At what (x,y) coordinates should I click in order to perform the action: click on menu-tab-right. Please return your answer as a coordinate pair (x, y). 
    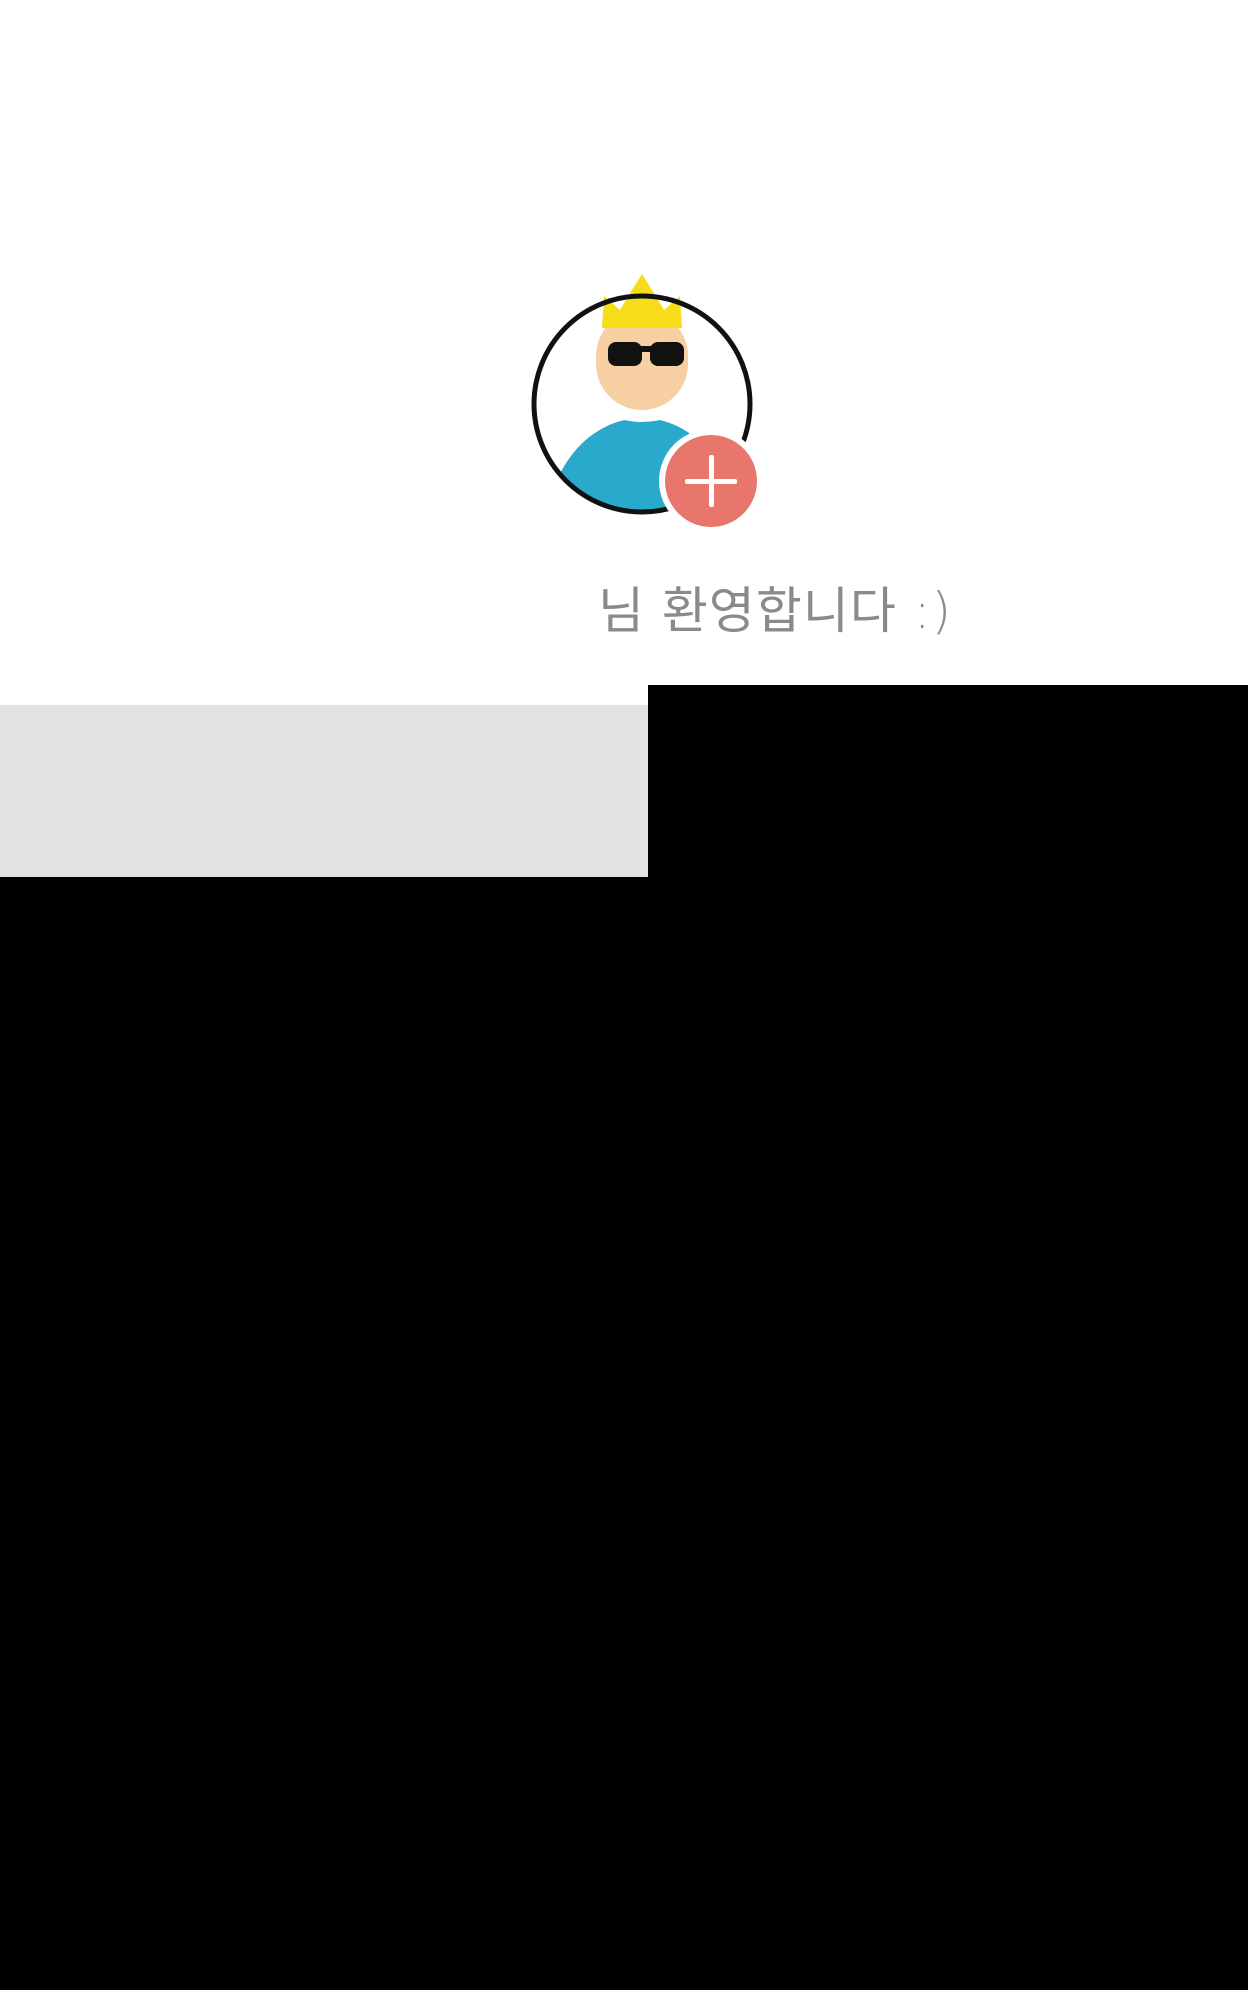
    Looking at the image, I should click on (948, 781).